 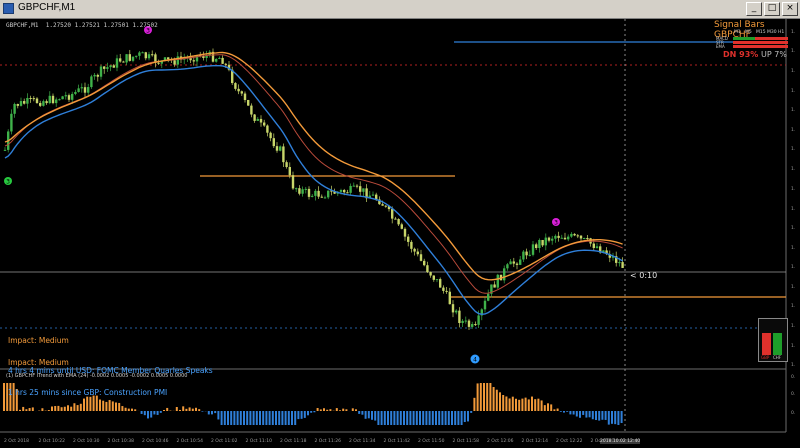 What do you see at coordinates (569, 441) in the screenshot?
I see `time-label: 2 Oct 12:22` at bounding box center [569, 441].